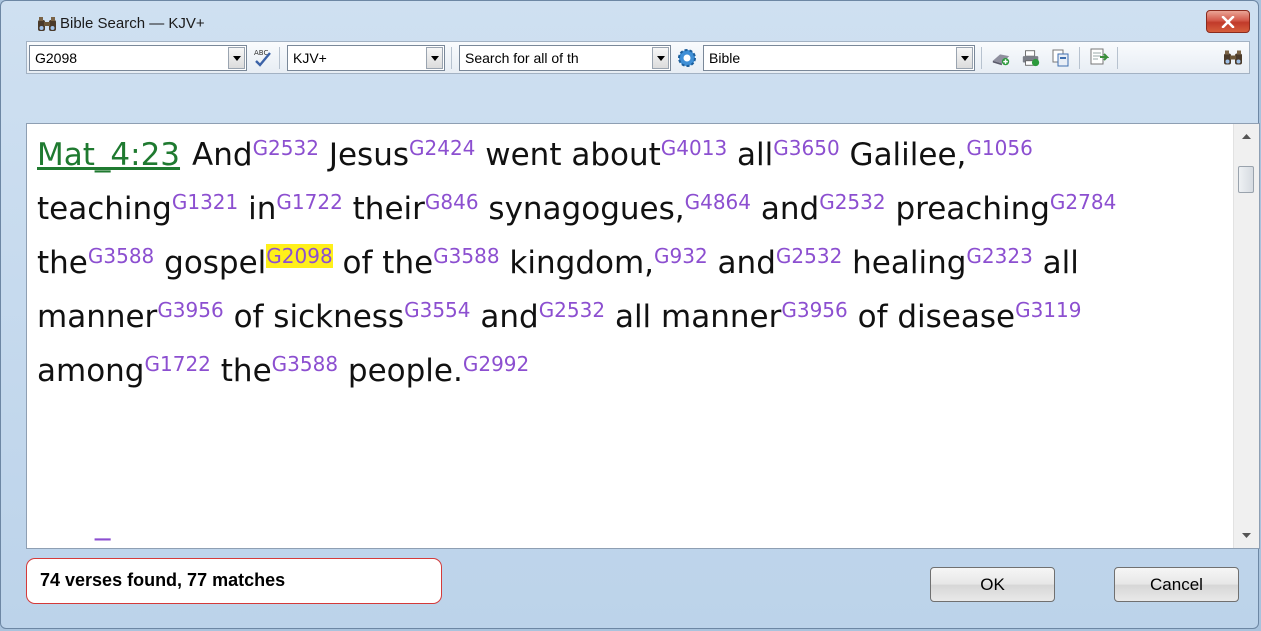 The image size is (1261, 631). What do you see at coordinates (718, 202) in the screenshot?
I see `strongs-number: G4864` at bounding box center [718, 202].